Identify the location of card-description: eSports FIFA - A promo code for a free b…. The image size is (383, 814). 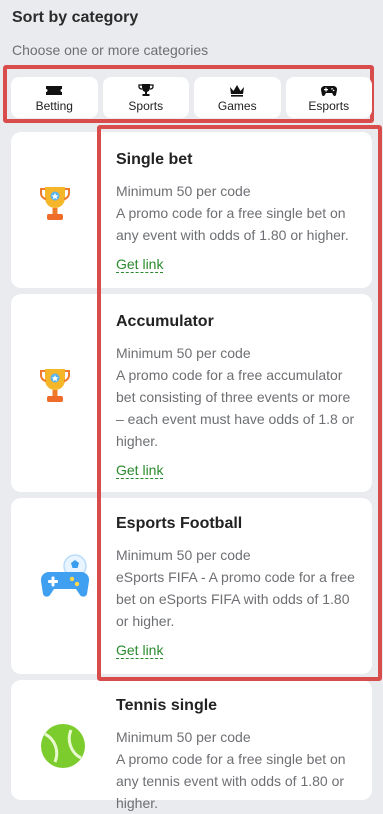
(235, 599).